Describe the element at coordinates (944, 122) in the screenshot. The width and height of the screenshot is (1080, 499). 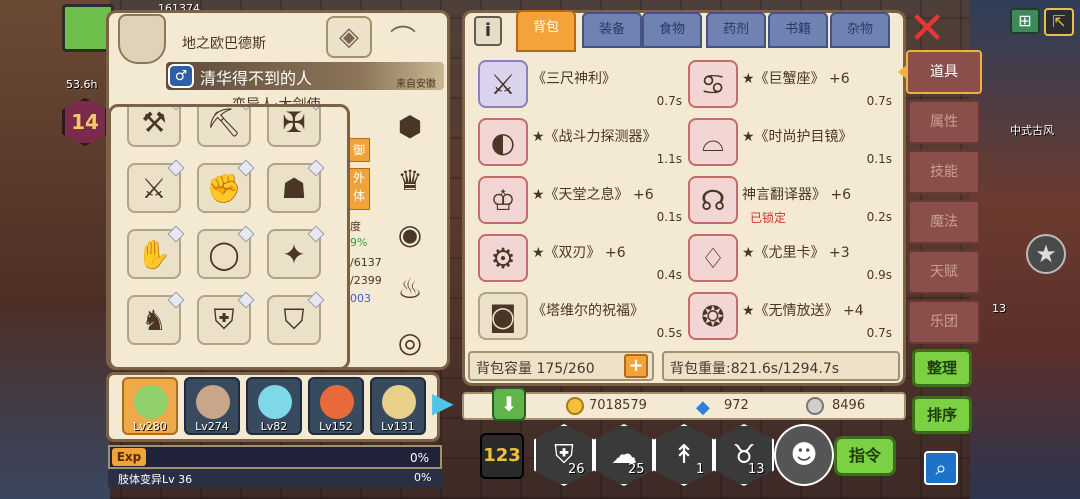
I see `menu-item-attributes: 属性` at that location.